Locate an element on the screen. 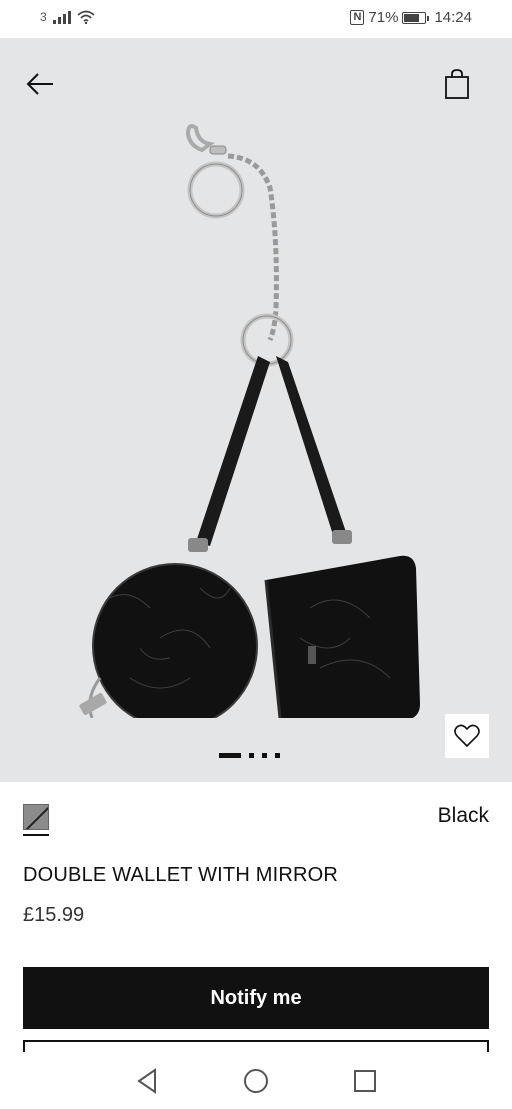  nav-back-icon is located at coordinates (146, 1081).